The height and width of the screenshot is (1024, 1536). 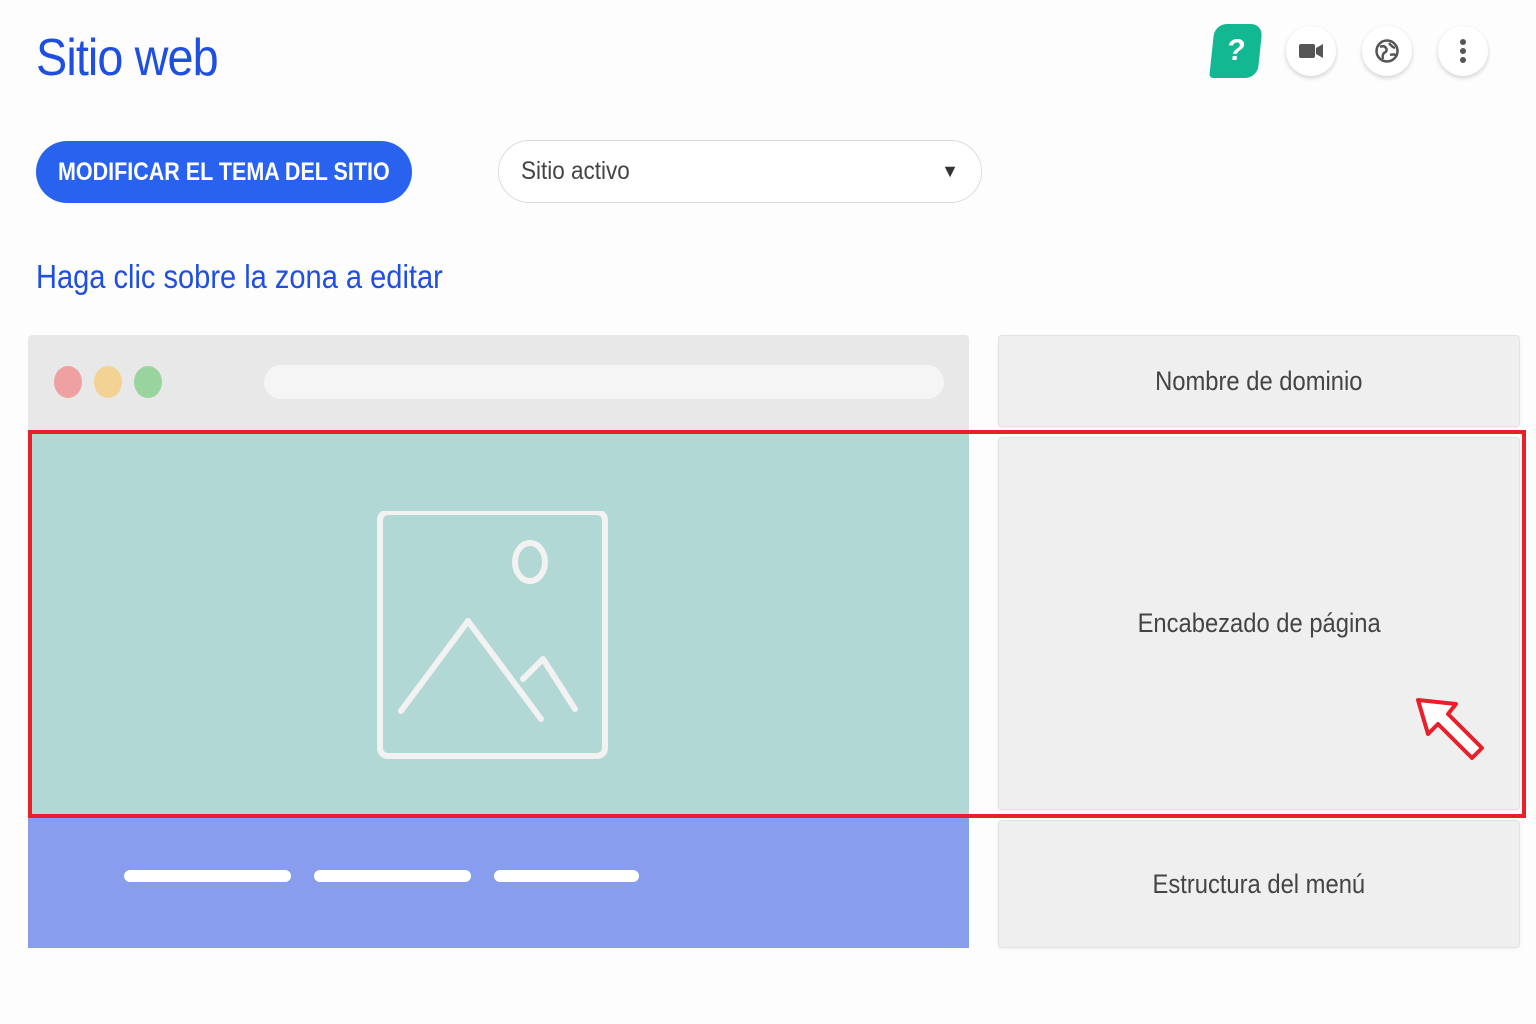 I want to click on menu-structure-zone: Estructura del menú, so click(x=1259, y=884).